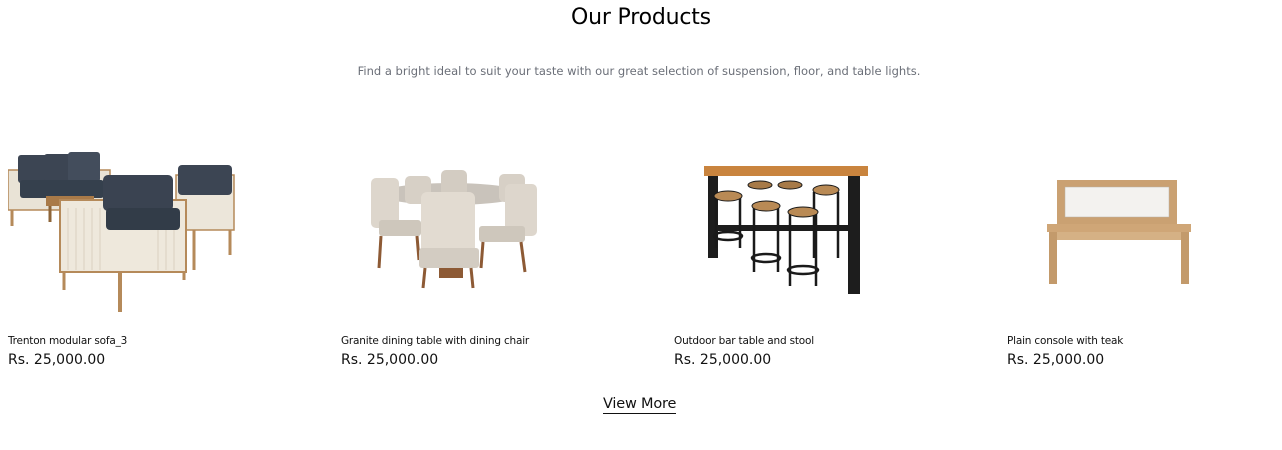 The width and height of the screenshot is (1282, 450). I want to click on product-image-console, so click(1144, 225).